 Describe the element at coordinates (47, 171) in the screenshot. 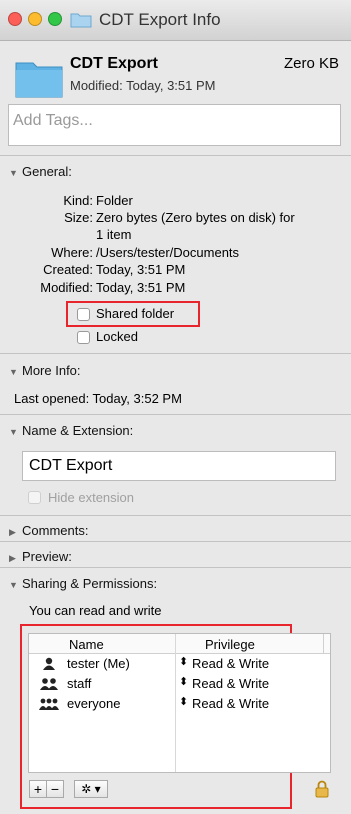

I see `section-general-label: General:` at that location.